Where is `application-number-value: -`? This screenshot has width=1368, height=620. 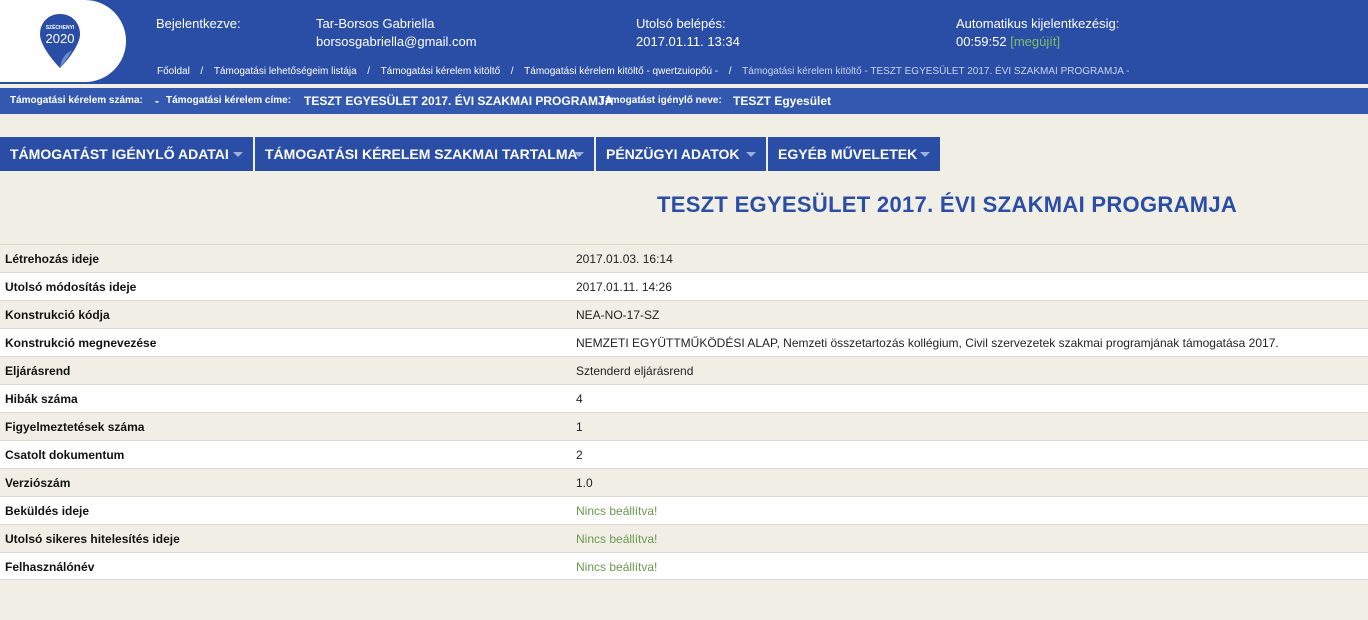
application-number-value: - is located at coordinates (157, 101).